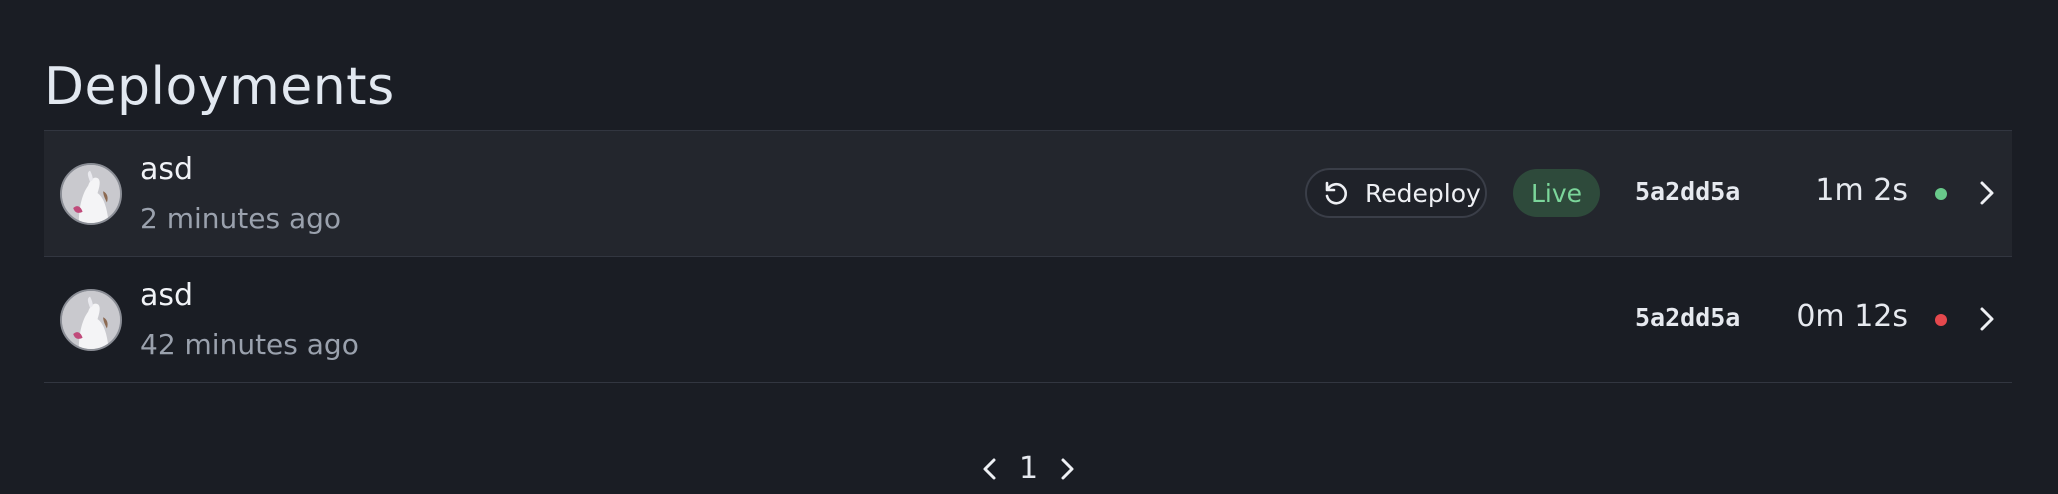 This screenshot has height=494, width=2058. Describe the element at coordinates (249, 344) in the screenshot. I see `deployment-time: 42 minutes ago` at that location.